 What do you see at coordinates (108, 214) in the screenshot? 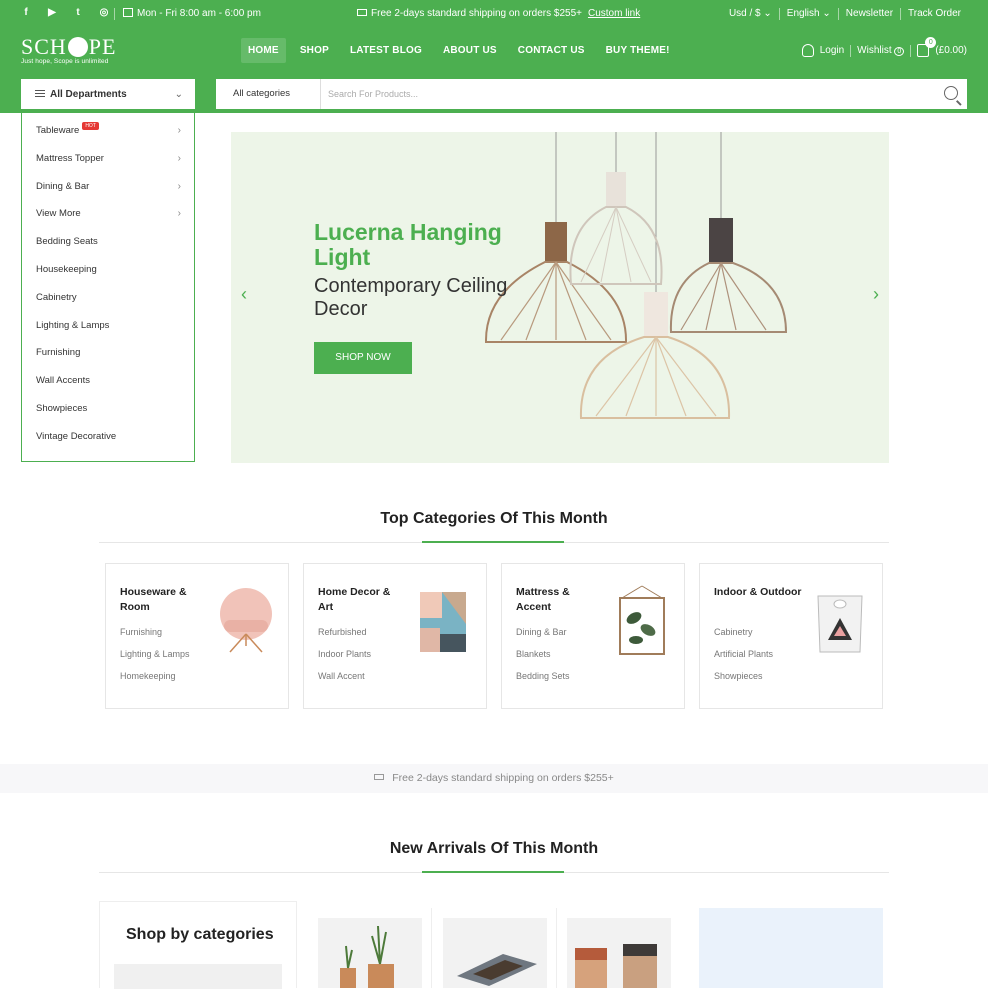
I see `menu-item-view-more: View More ›` at bounding box center [108, 214].